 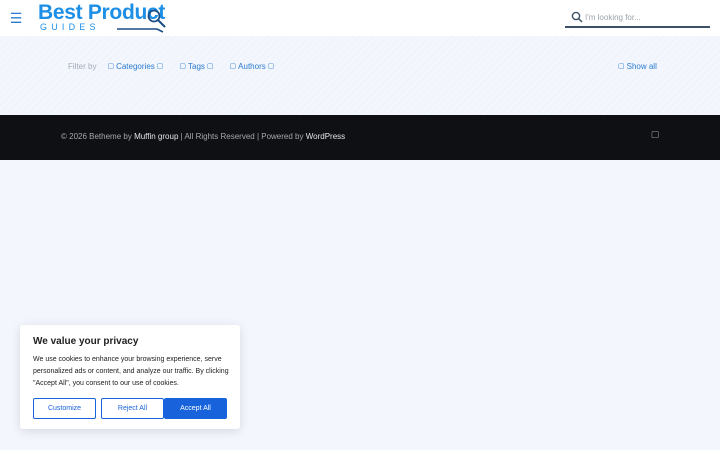 I want to click on site-header: ☰ Best Product GUIDES, so click(x=360, y=18).